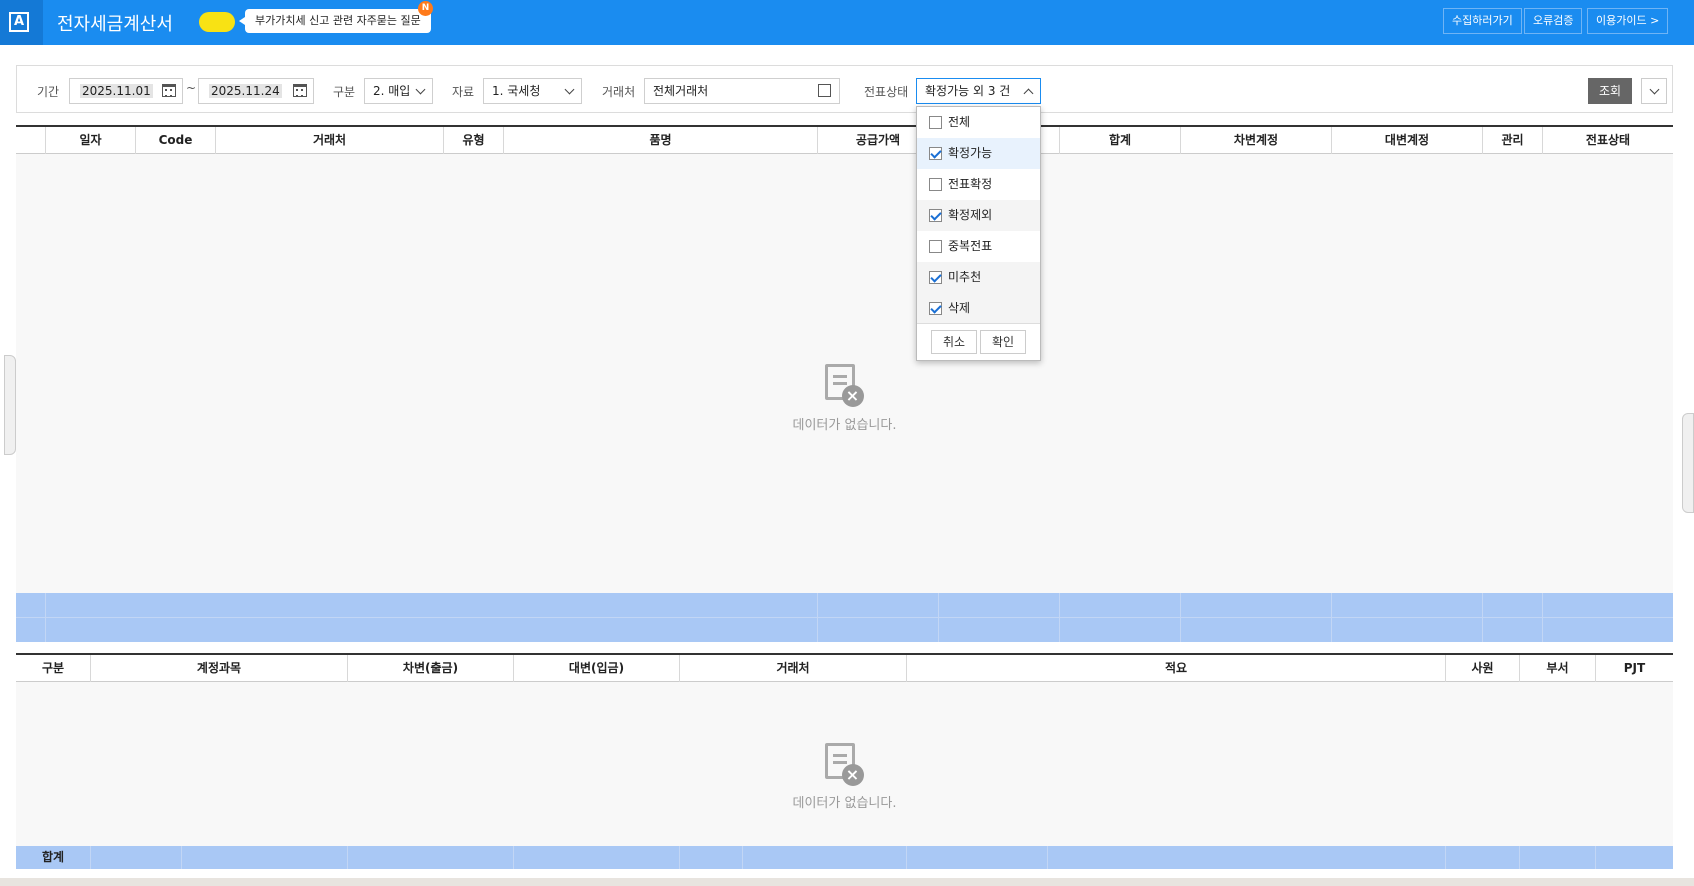 The image size is (1694, 886). What do you see at coordinates (1482, 668) in the screenshot?
I see `column-header-employee: 사원` at bounding box center [1482, 668].